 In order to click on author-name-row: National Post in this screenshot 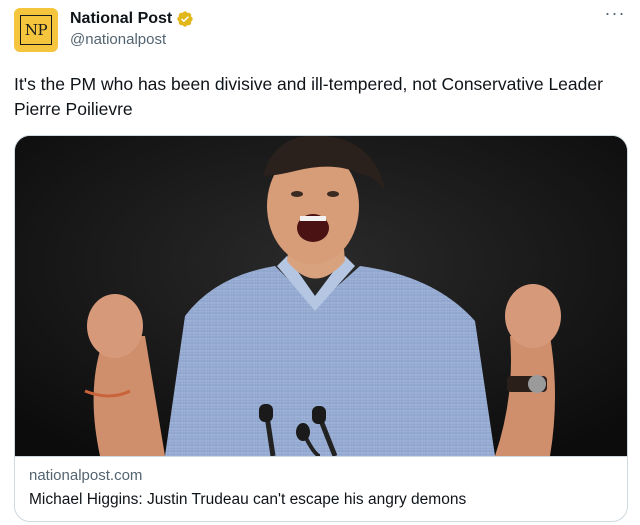, I will do `click(132, 19)`.